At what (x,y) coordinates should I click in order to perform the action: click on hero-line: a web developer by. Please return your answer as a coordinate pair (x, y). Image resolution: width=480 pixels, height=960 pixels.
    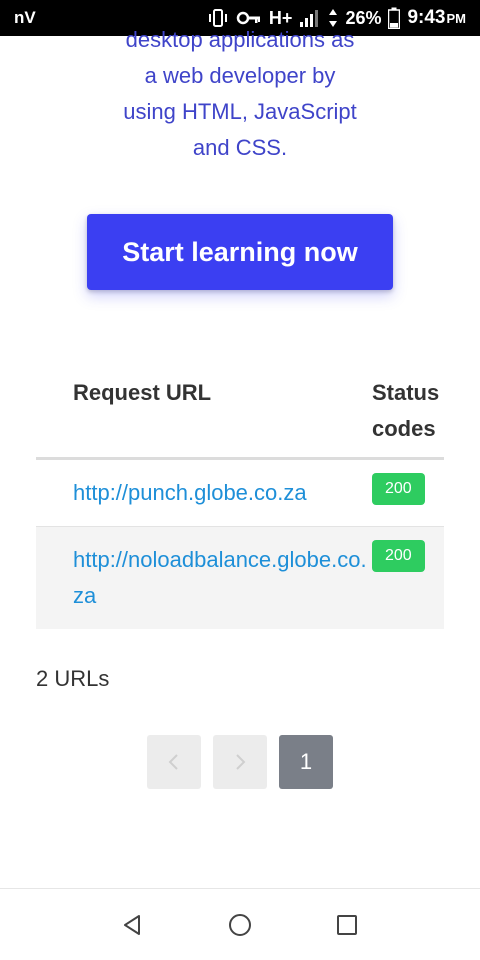
    Looking at the image, I should click on (240, 75).